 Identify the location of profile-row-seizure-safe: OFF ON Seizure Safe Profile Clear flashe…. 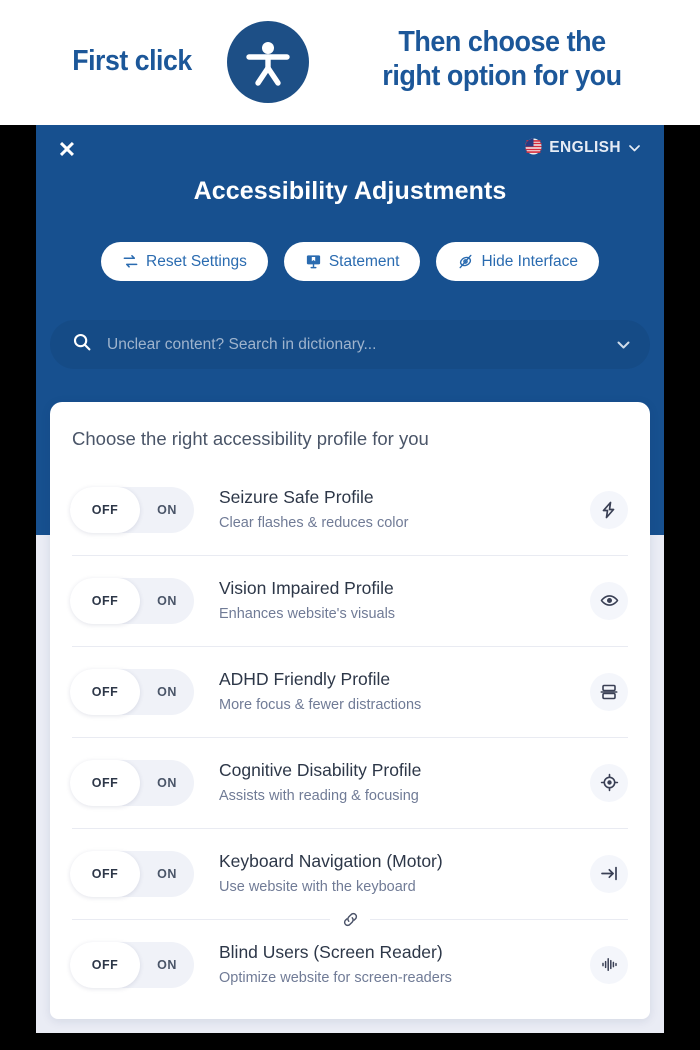
(350, 509).